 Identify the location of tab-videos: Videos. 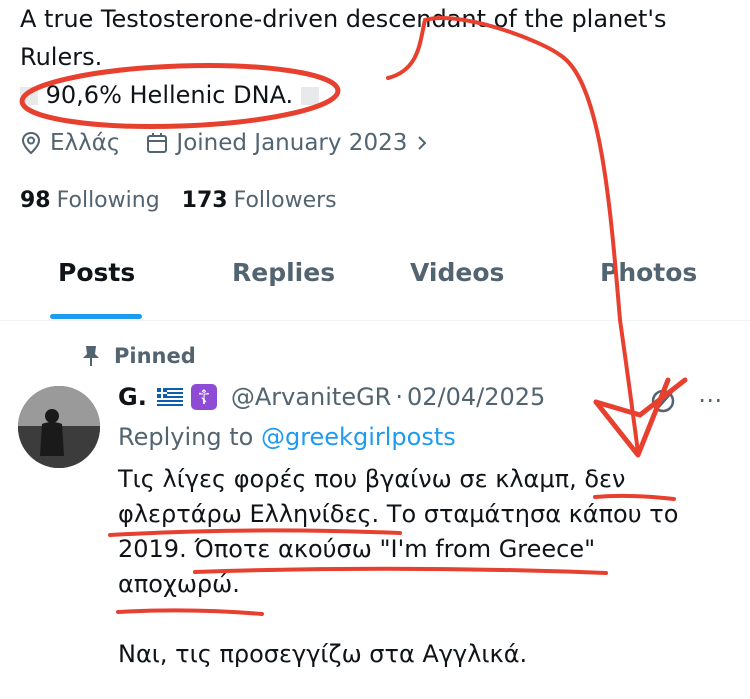
(457, 272).